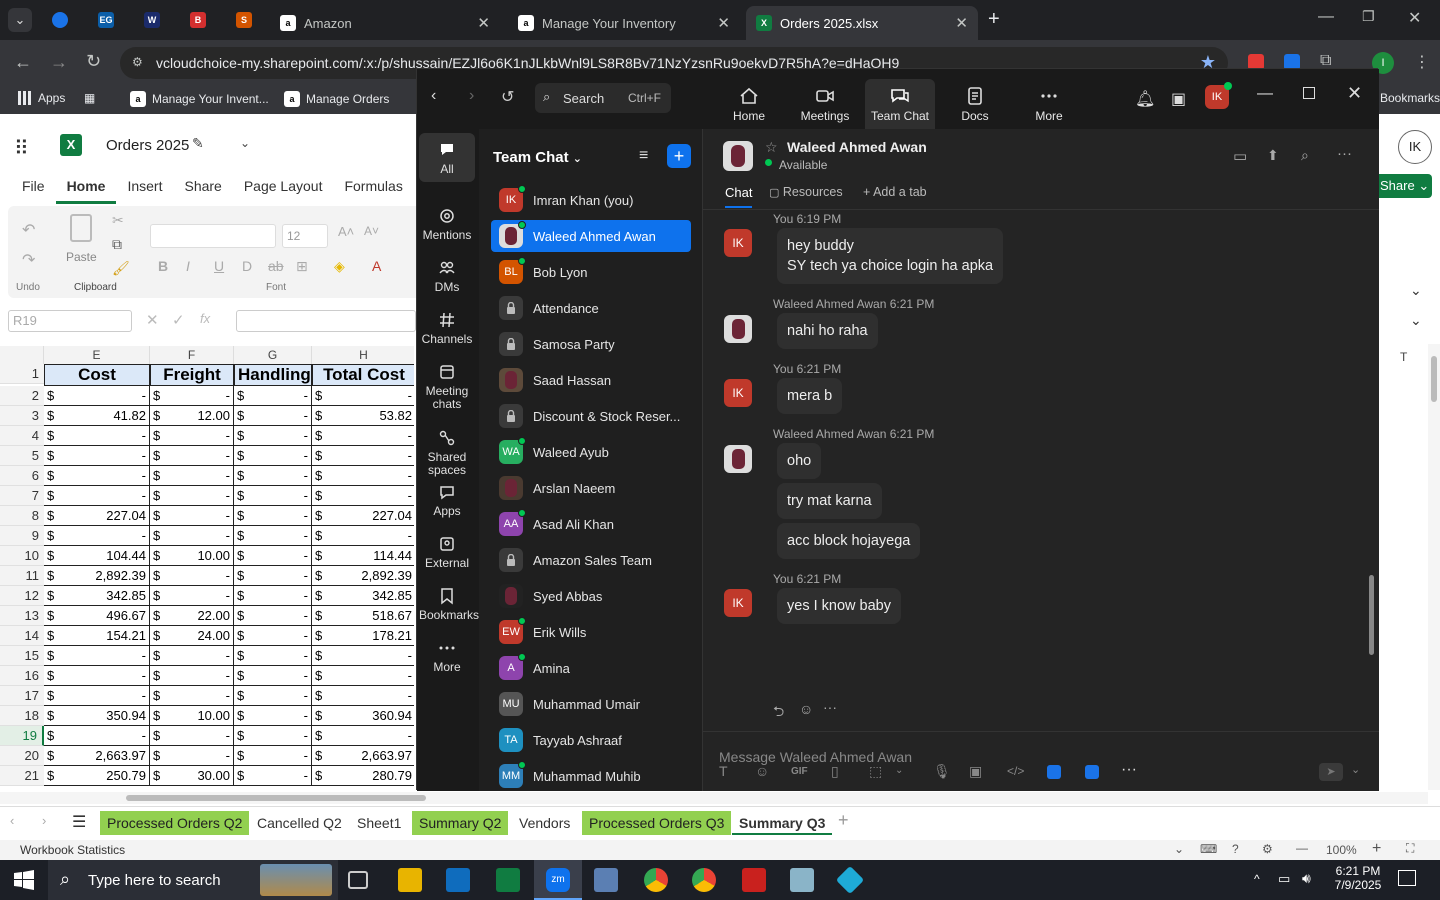 This screenshot has height=900, width=1440. I want to click on chat-list-item: Syed Abbas, so click(591, 596).